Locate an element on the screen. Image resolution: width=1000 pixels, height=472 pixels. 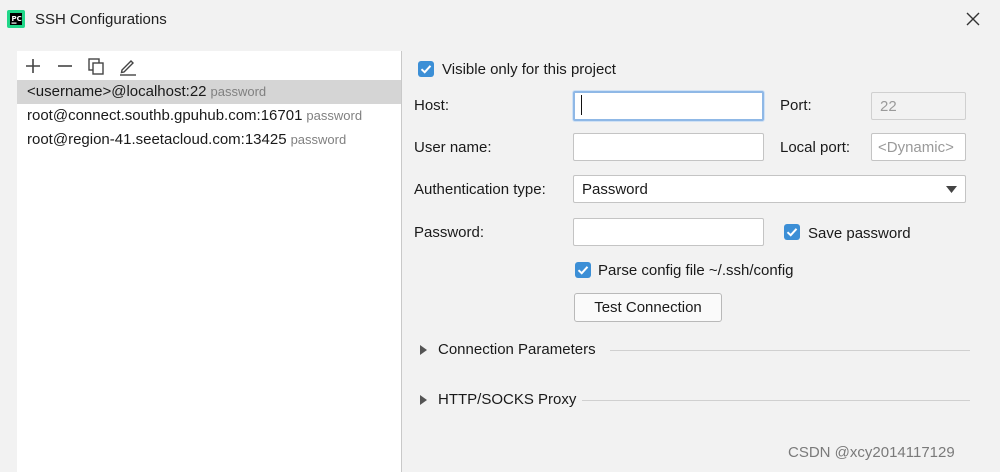
host-input is located at coordinates (668, 106).